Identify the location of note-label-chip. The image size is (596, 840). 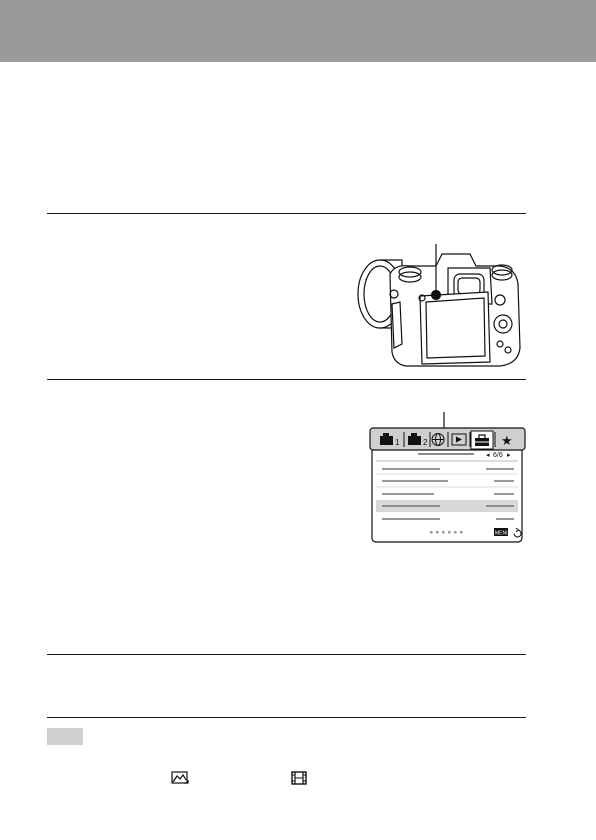
(65, 736).